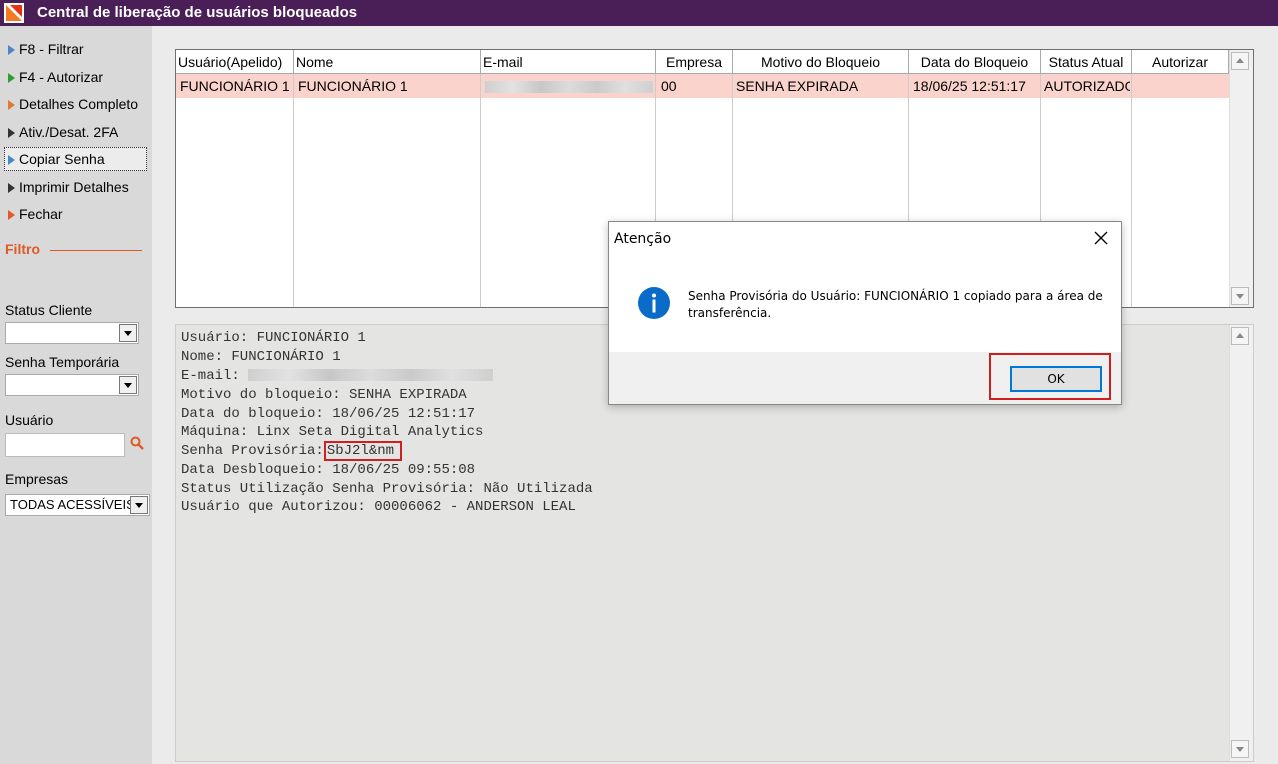 The image size is (1278, 764). Describe the element at coordinates (72, 385) in the screenshot. I see `senha-temporaria-select` at that location.